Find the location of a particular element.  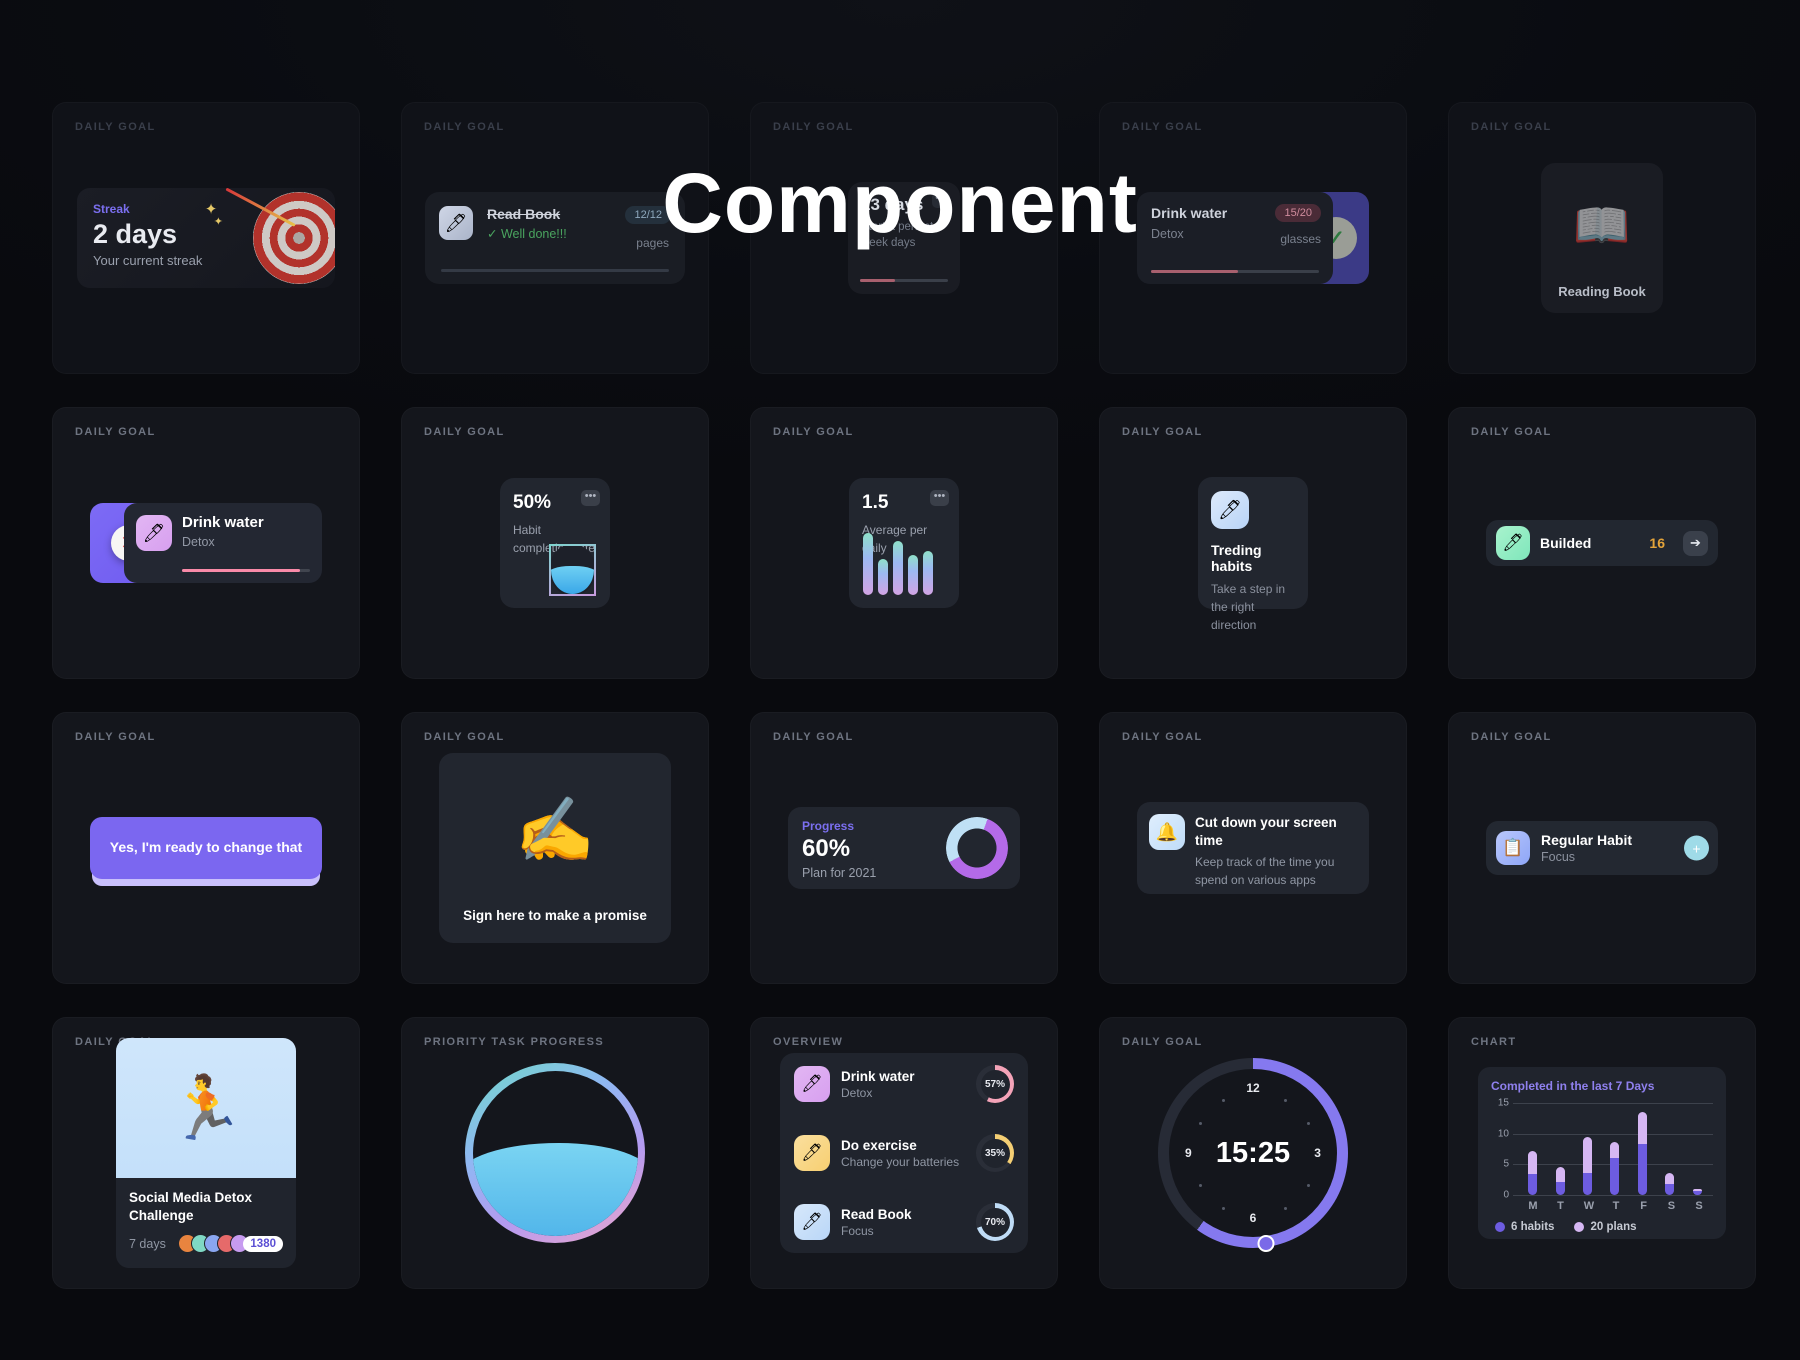

card-progress: DAILY GOAL Progress 60% Plan for 2021 is located at coordinates (904, 848).